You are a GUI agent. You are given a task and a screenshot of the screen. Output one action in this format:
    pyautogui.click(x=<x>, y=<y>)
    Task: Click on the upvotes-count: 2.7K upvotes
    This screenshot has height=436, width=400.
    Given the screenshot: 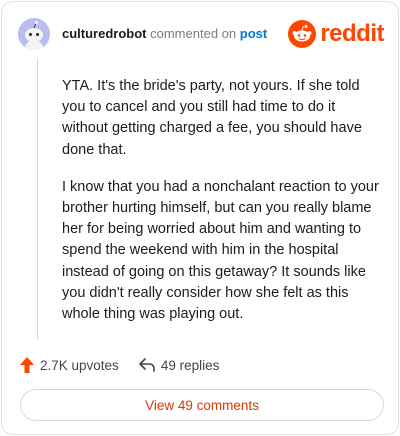 What is the action you would take?
    pyautogui.click(x=79, y=365)
    